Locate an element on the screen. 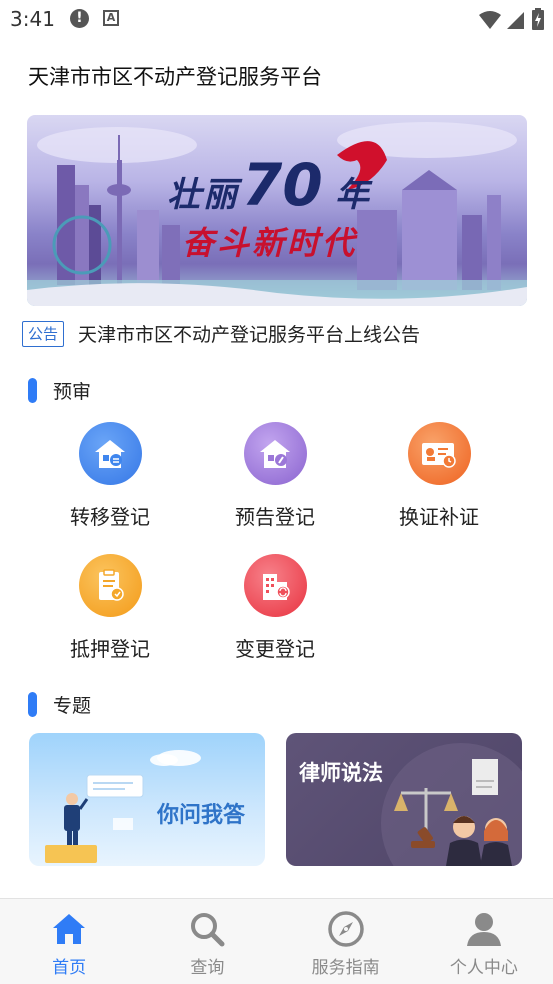  topic-card-qa: 你问我答 is located at coordinates (147, 799).